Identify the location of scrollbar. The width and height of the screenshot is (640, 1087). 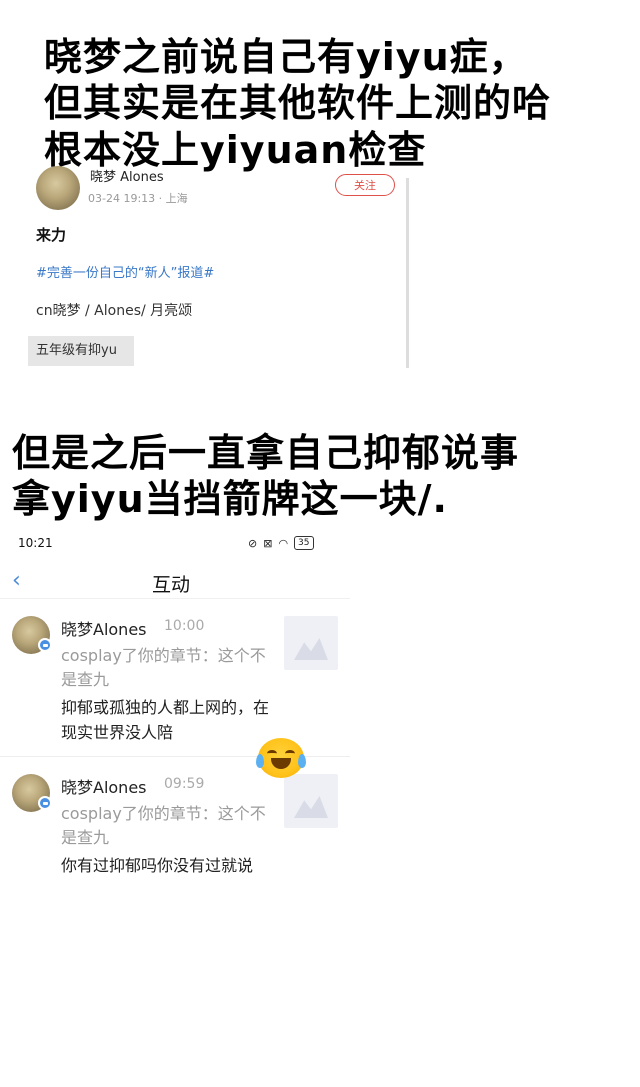
(407, 273).